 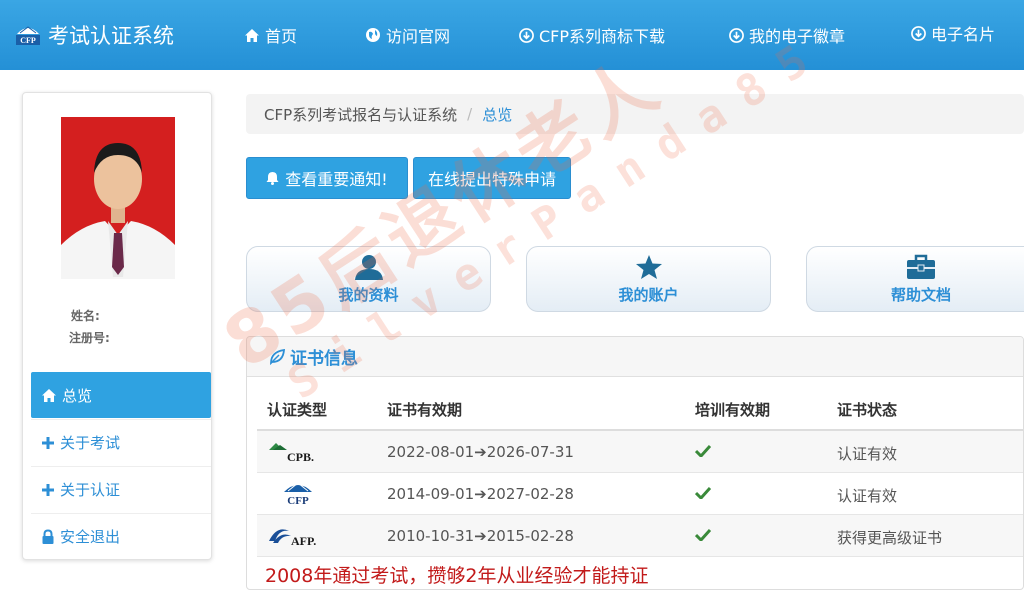 What do you see at coordinates (480, 494) in the screenshot?
I see `cert-validity: 2014-09-01➔2027-02-28` at bounding box center [480, 494].